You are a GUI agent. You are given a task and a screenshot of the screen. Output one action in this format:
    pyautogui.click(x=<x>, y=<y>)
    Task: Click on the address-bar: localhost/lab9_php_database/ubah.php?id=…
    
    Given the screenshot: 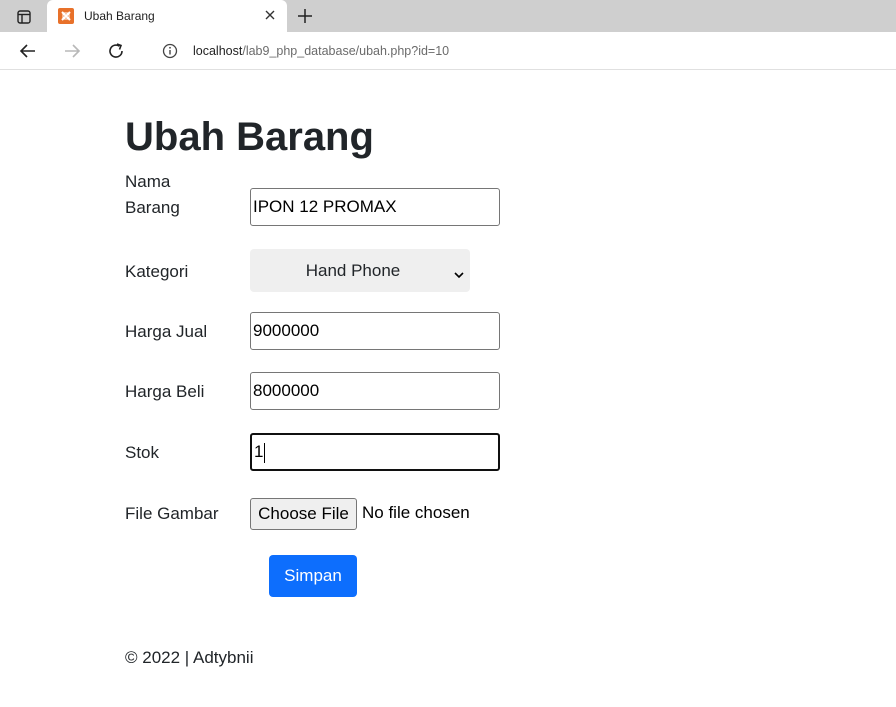 What is the action you would take?
    pyautogui.click(x=521, y=51)
    